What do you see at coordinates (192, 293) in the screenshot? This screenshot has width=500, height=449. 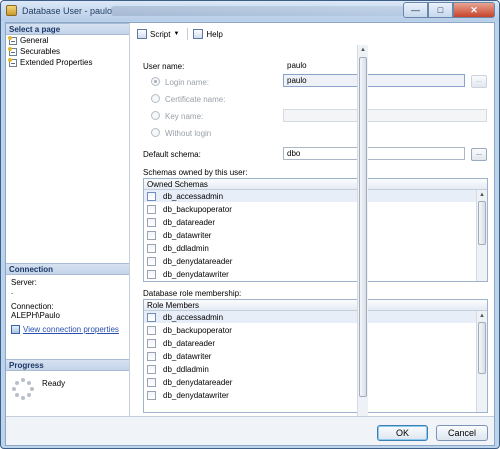 I see `role-membership-label: Database role membership:` at bounding box center [192, 293].